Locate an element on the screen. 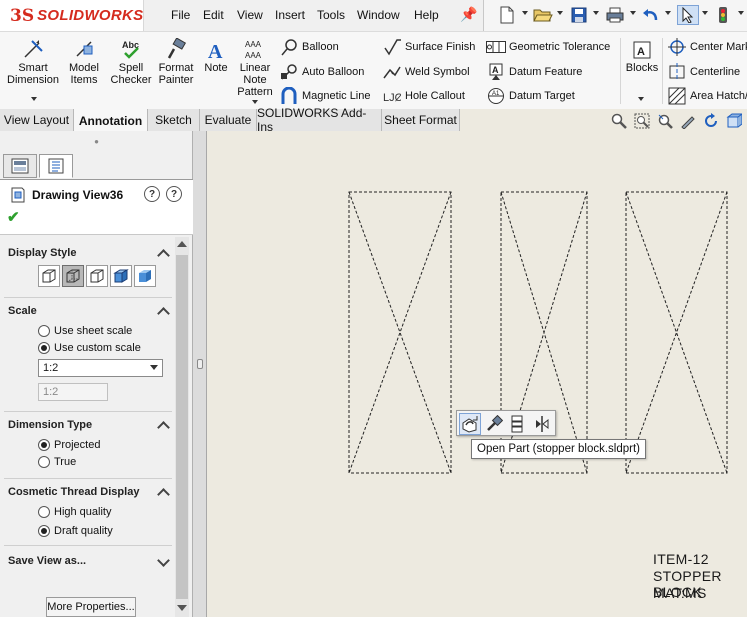  edit-part-icon is located at coordinates (494, 424).